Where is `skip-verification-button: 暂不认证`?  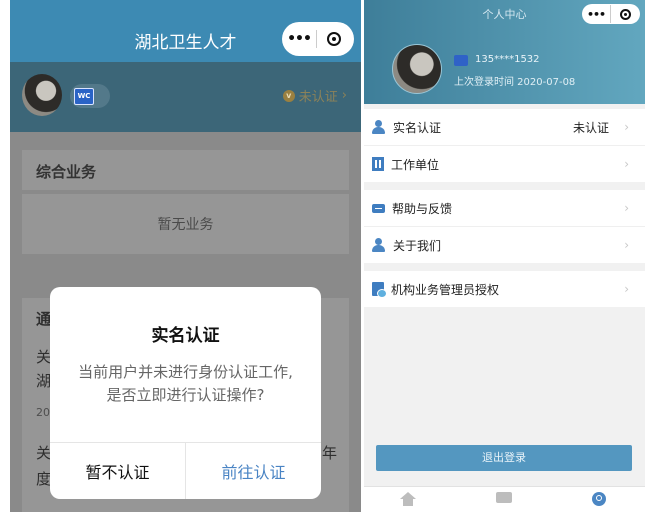
skip-verification-button: 暂不认证 is located at coordinates (118, 471).